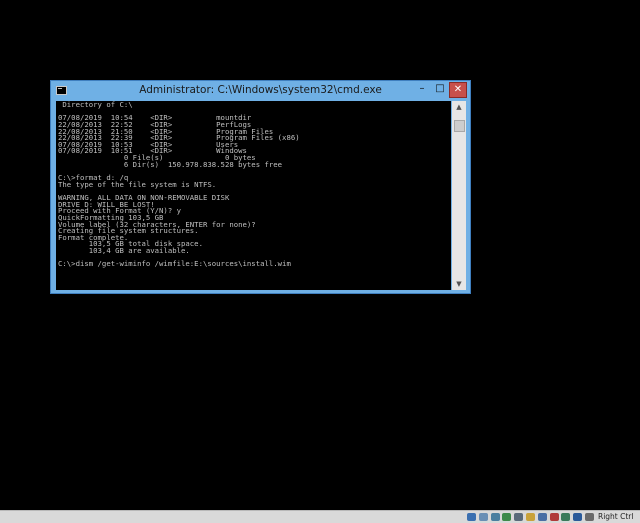 The width and height of the screenshot is (640, 523). I want to click on console-line: 103,4 GB are available., so click(124, 251).